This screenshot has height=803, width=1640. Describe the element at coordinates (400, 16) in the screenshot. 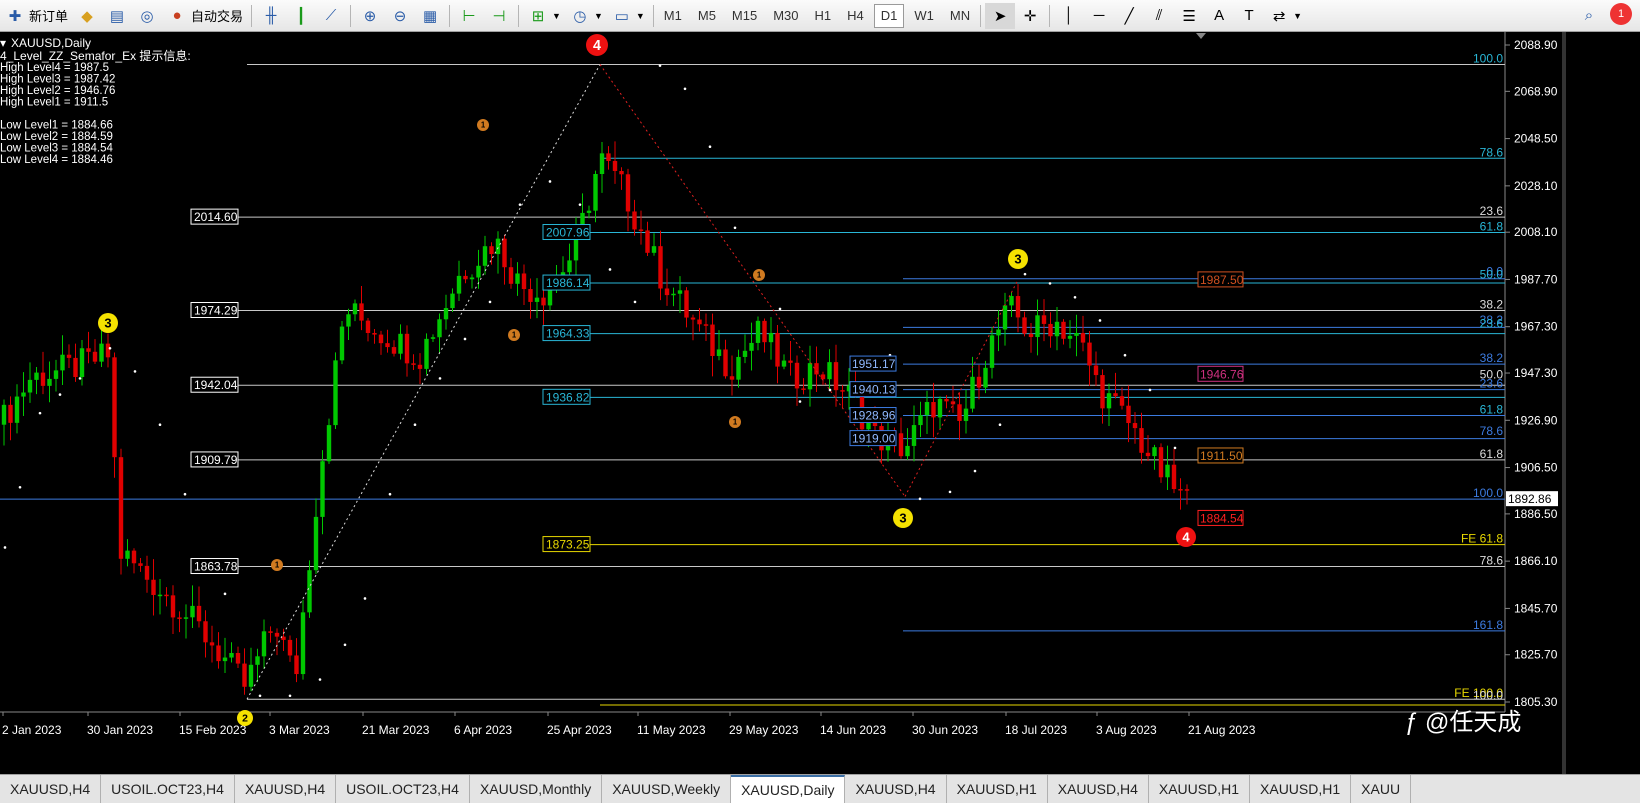

I see `zoom-out-button: ⊖` at that location.